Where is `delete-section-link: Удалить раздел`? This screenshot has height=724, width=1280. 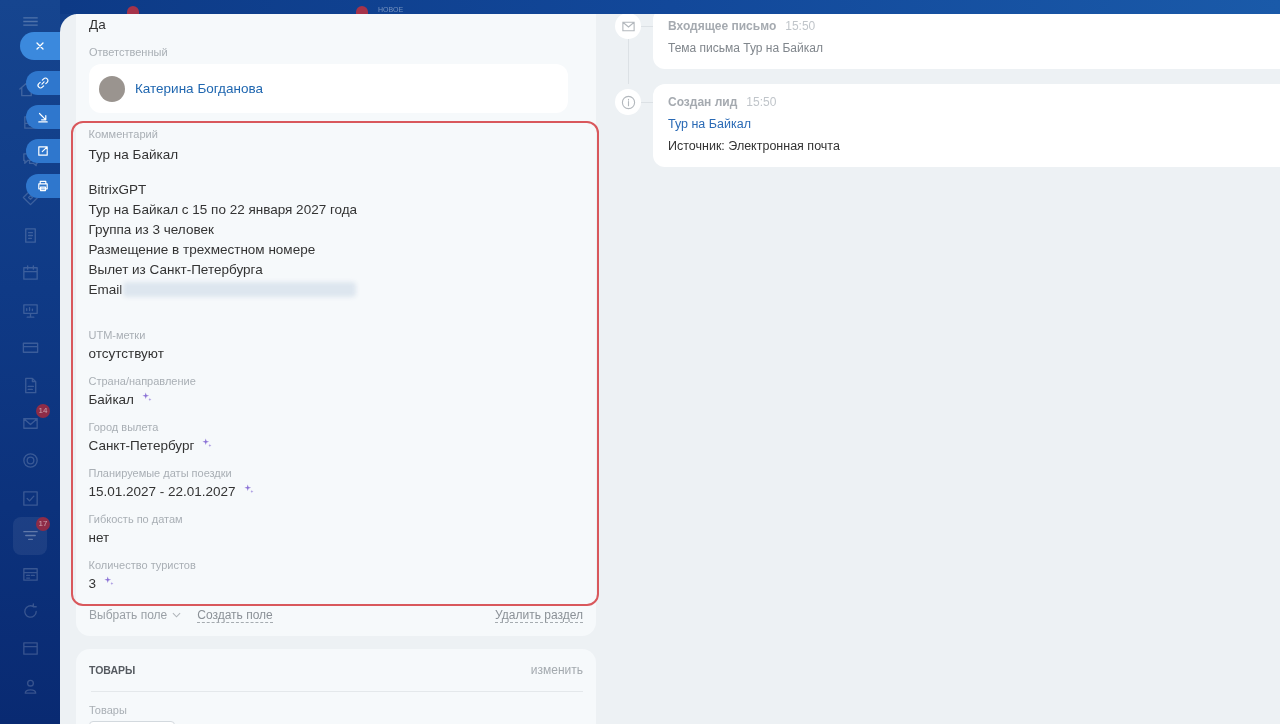
delete-section-link: Удалить раздел is located at coordinates (539, 615).